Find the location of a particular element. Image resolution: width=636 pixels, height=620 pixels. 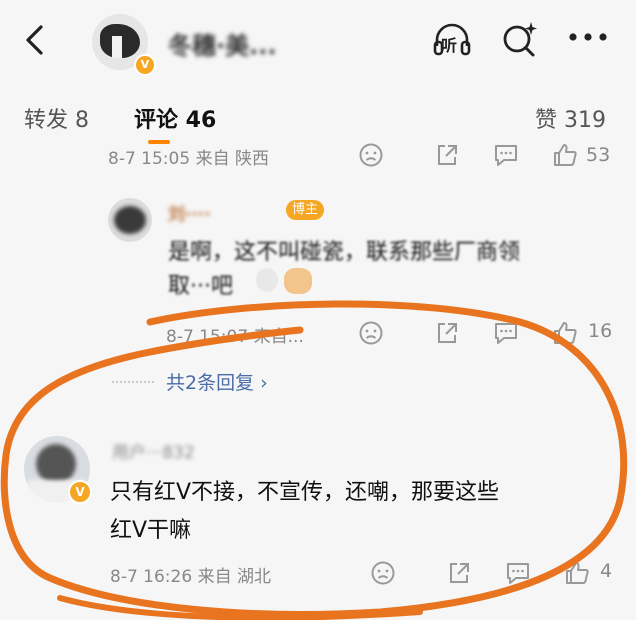

more-options-icon is located at coordinates (588, 37).